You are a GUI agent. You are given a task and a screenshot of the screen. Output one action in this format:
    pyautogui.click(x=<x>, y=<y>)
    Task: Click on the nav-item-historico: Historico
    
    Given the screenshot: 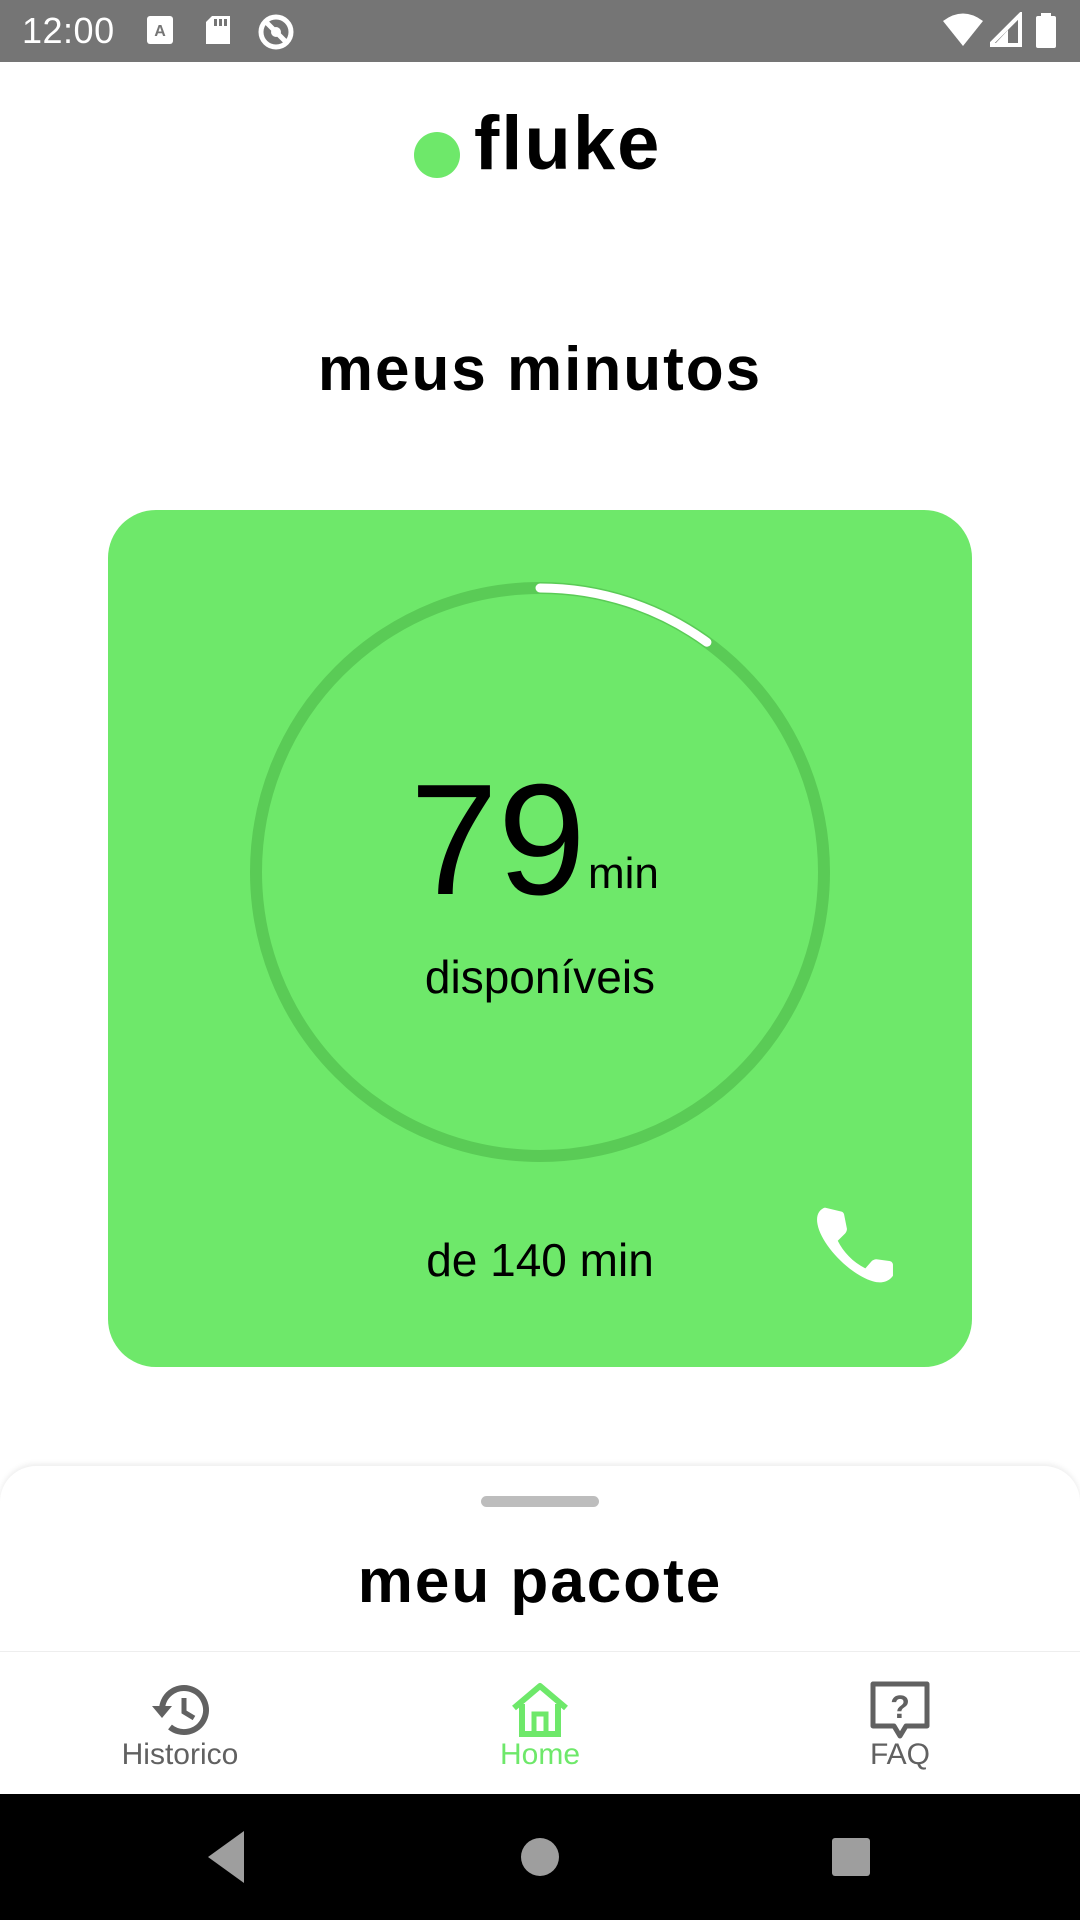 What is the action you would take?
    pyautogui.click(x=180, y=1723)
    